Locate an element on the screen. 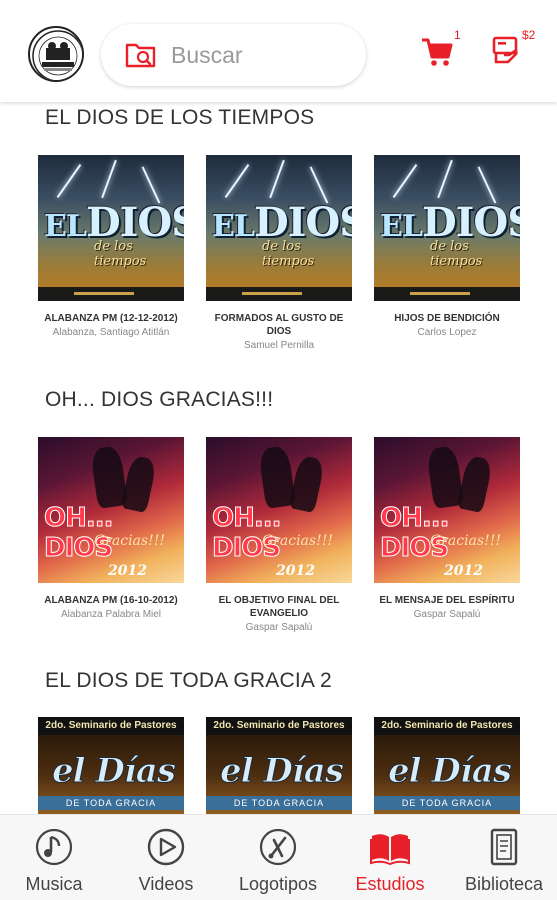 Image resolution: width=557 pixels, height=900 pixels. nav-label: Estudios is located at coordinates (390, 884).